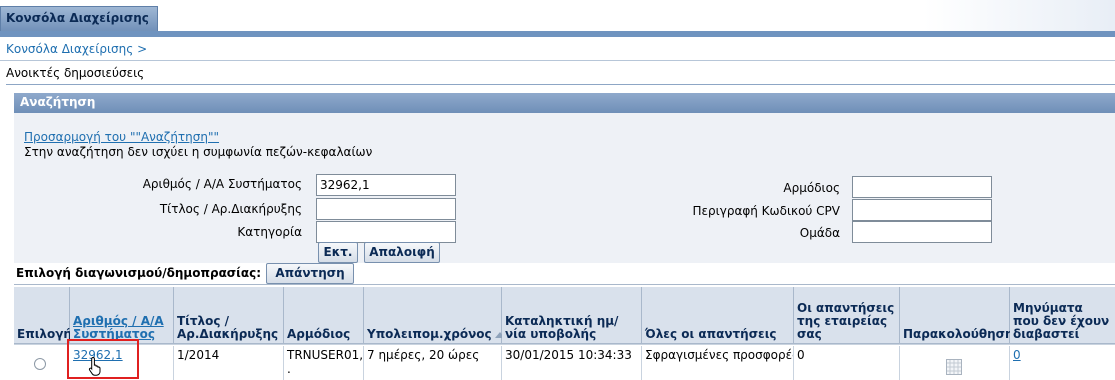 Image resolution: width=1115 pixels, height=380 pixels. What do you see at coordinates (402, 252) in the screenshot?
I see `clear-button: Απαλοιφή` at bounding box center [402, 252].